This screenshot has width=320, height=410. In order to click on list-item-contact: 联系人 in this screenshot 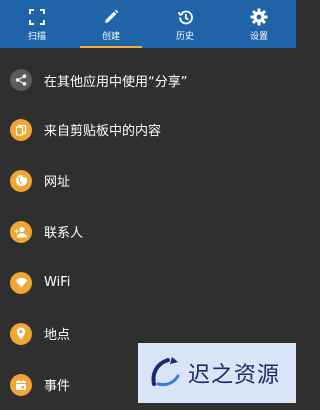, I will do `click(148, 231)`.